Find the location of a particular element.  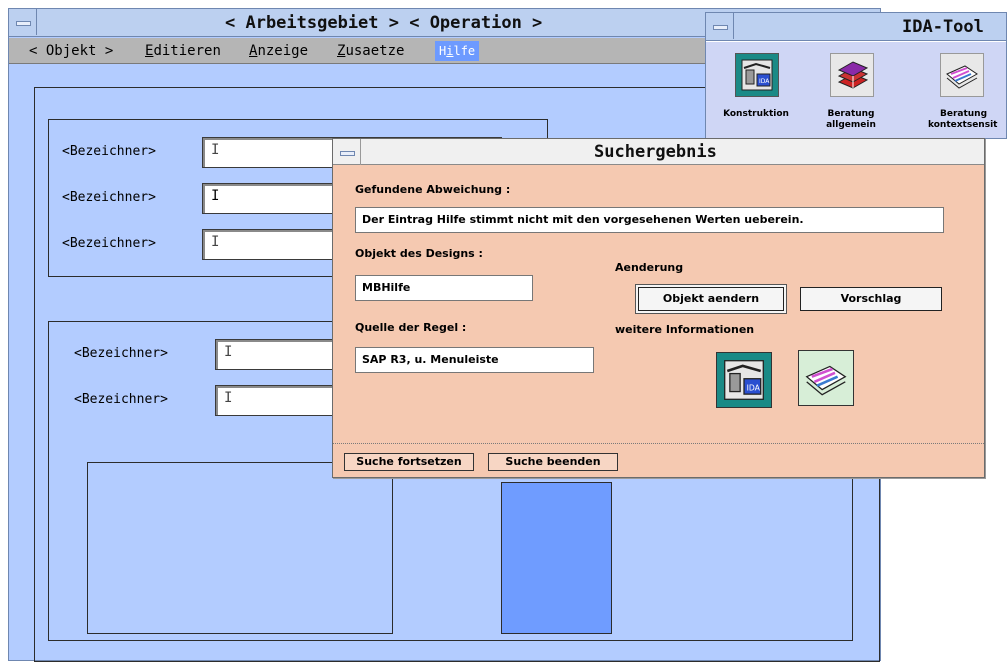

end-search-button: Suche beenden is located at coordinates (553, 462).